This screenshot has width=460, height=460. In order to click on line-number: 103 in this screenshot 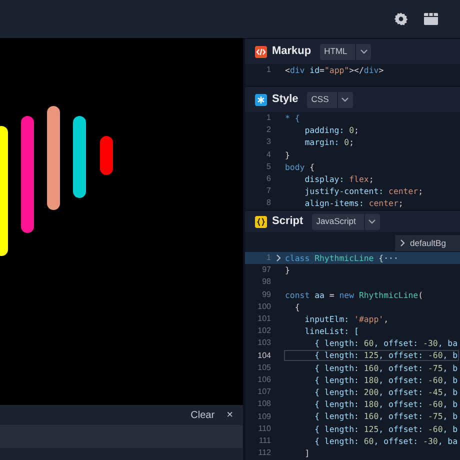, I will do `click(263, 343)`.